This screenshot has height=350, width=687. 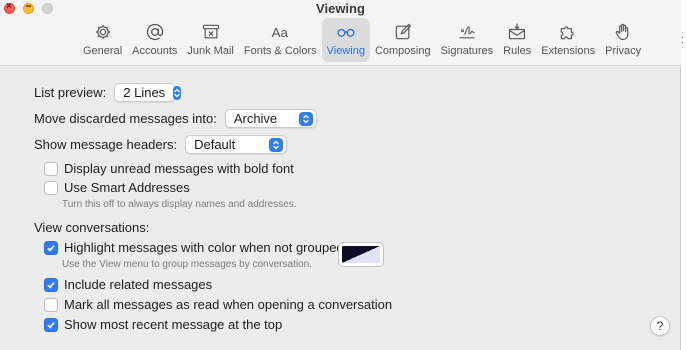 I want to click on help-button: ?, so click(x=660, y=326).